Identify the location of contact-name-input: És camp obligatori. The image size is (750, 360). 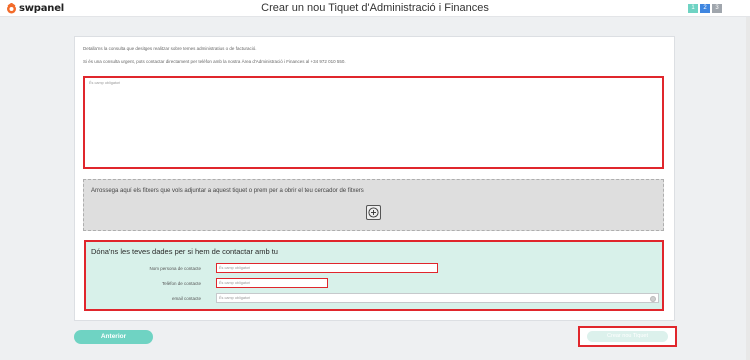
(327, 268).